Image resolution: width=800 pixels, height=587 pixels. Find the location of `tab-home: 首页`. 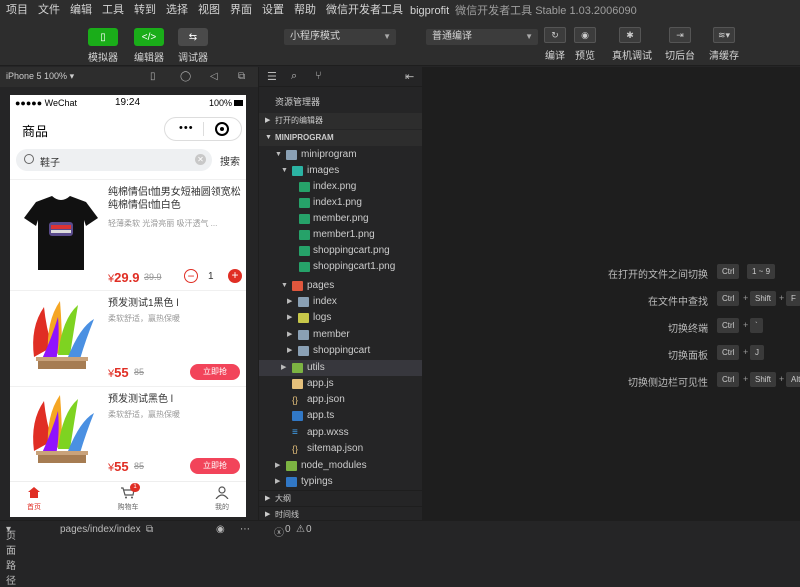

tab-home: 首页 is located at coordinates (34, 499).